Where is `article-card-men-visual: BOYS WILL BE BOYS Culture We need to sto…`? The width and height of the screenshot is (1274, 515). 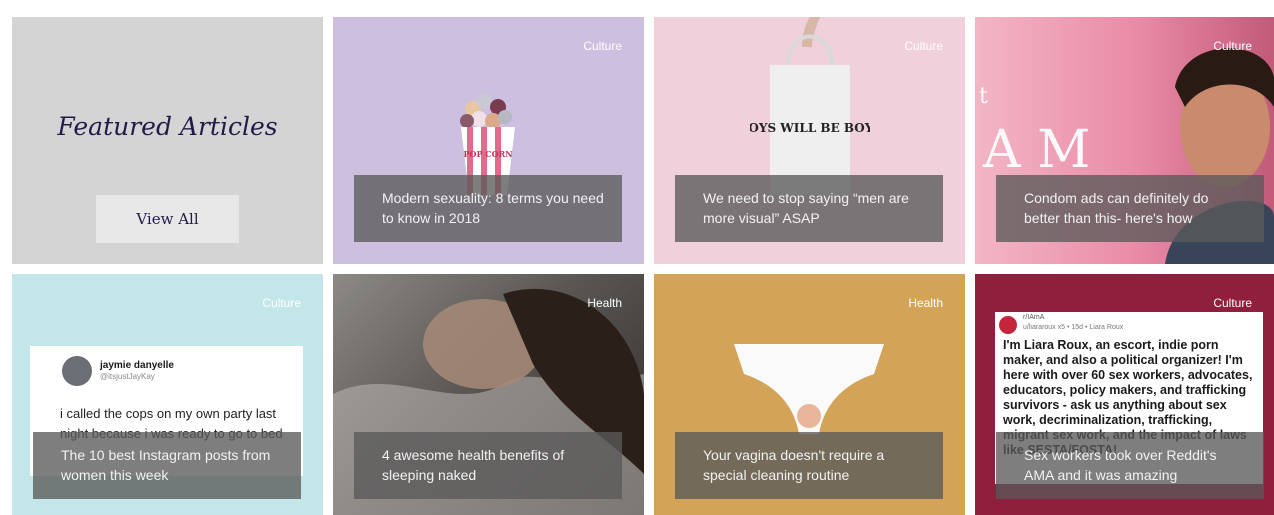 article-card-men-visual: BOYS WILL BE BOYS Culture We need to sto… is located at coordinates (809, 140).